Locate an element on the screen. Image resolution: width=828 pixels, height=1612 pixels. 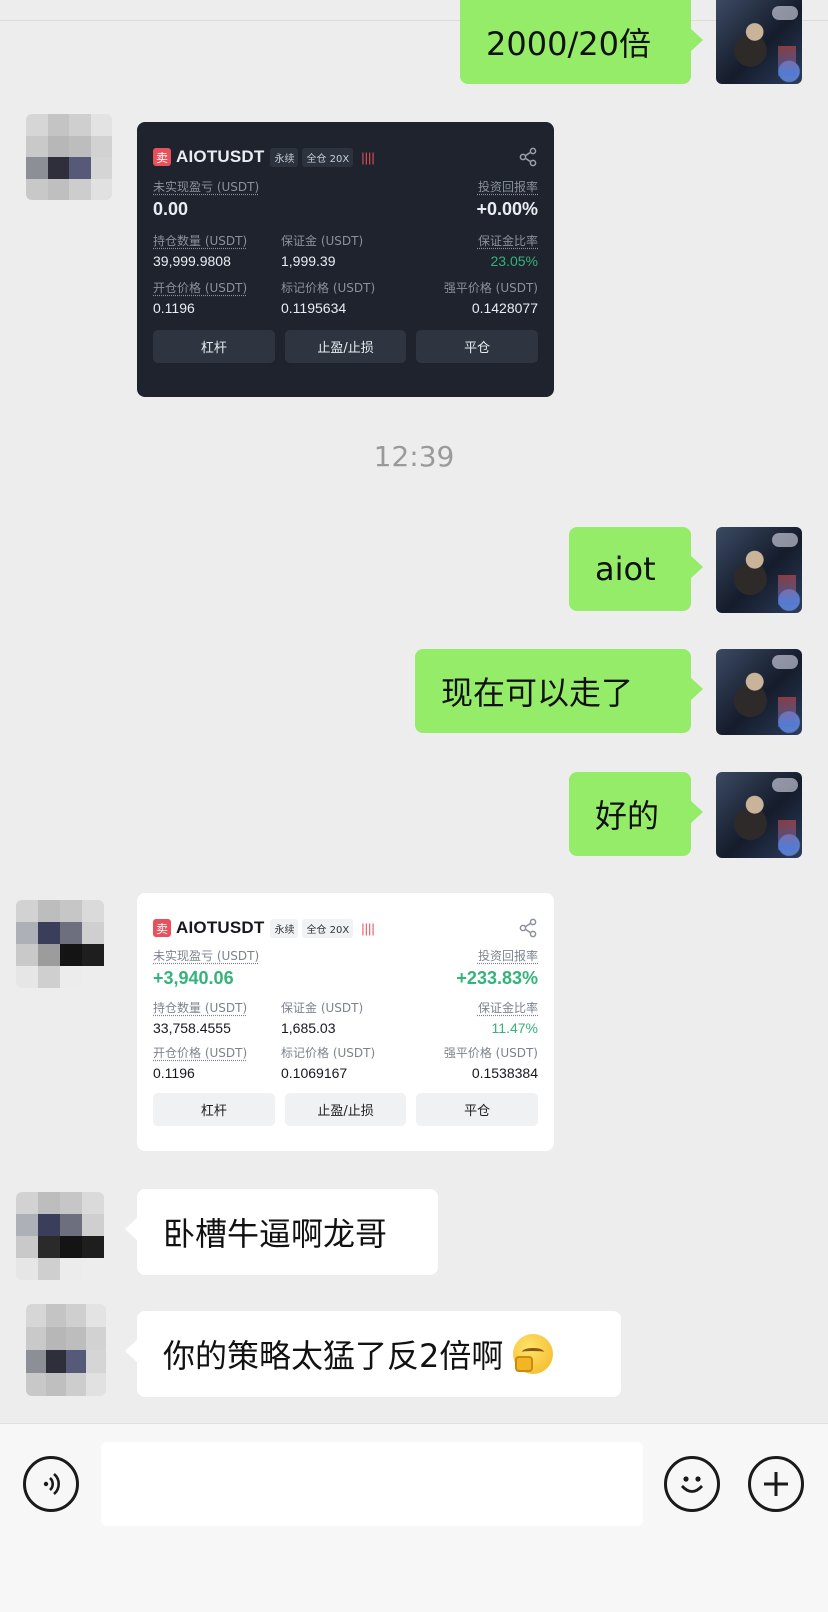
liq-price-value: 0.1428077 is located at coordinates (504, 308).